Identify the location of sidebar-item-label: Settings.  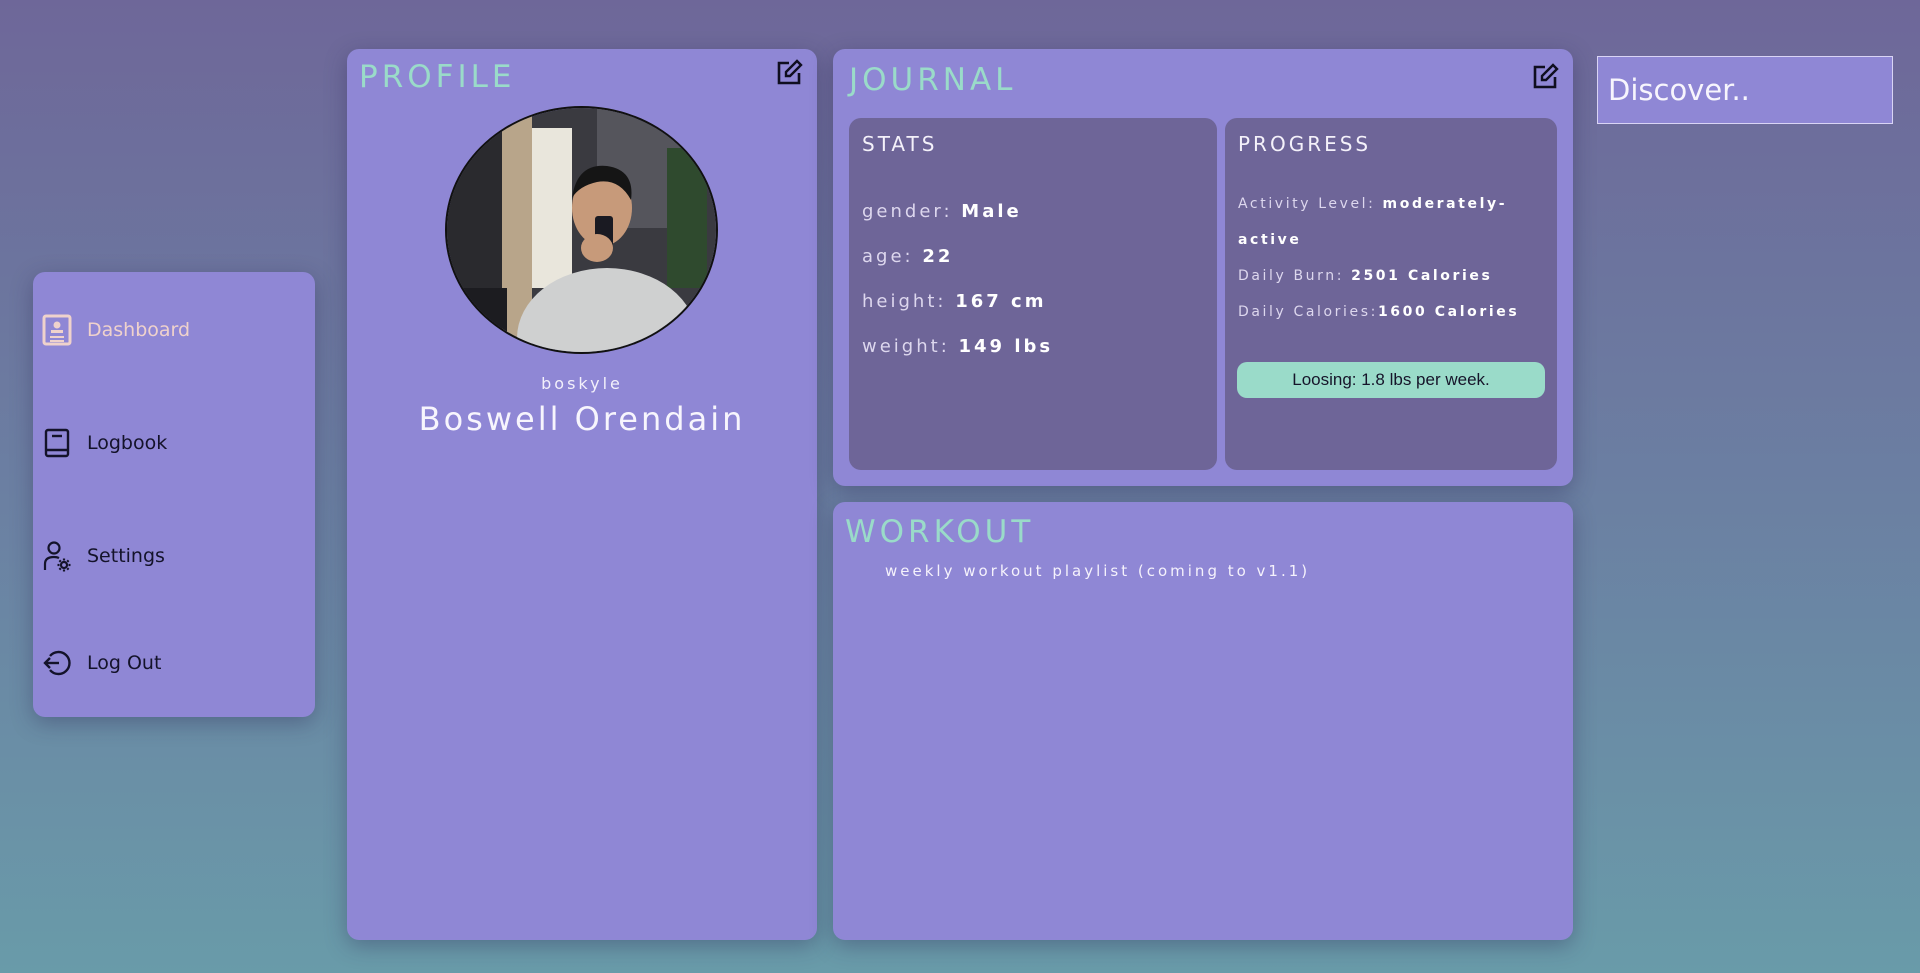
(126, 556).